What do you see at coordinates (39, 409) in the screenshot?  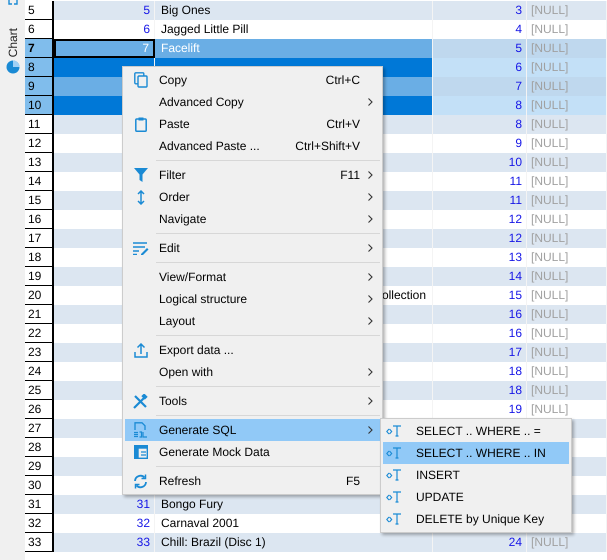 I see `row-number: 26` at bounding box center [39, 409].